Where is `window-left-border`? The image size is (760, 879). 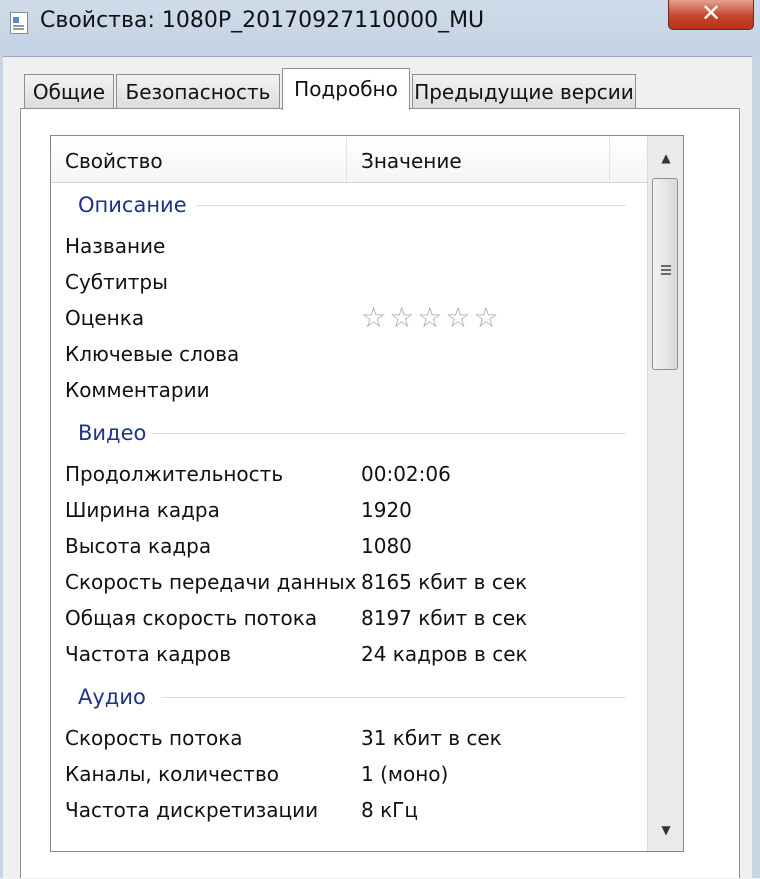 window-left-border is located at coordinates (1, 467).